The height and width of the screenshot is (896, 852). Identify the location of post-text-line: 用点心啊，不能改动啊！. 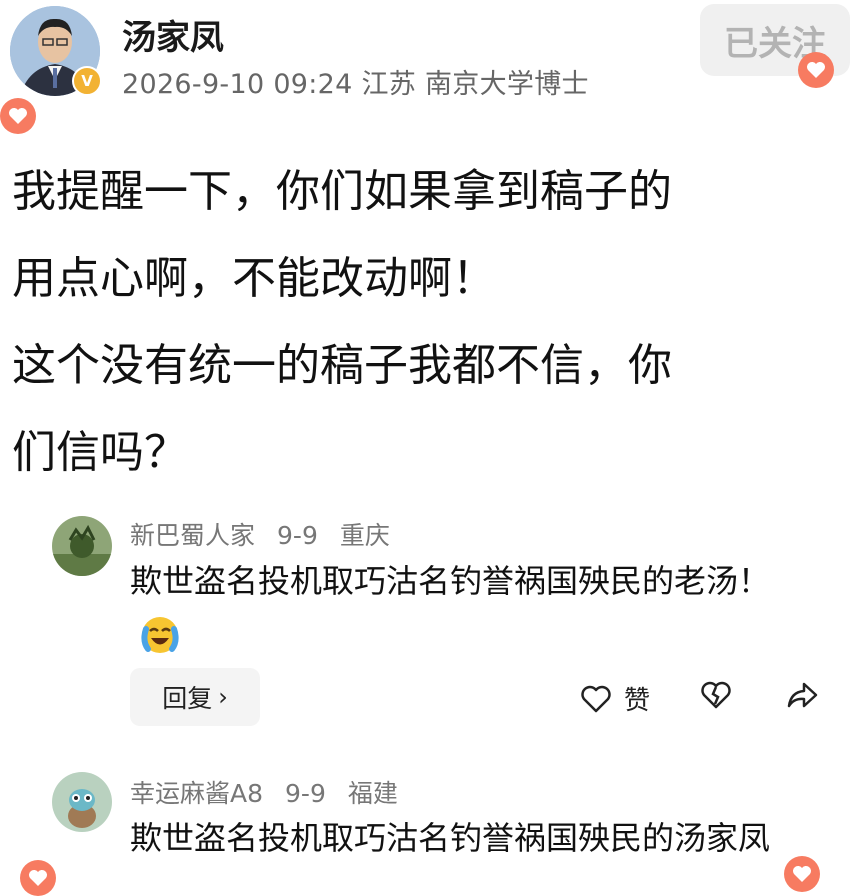
(254, 278).